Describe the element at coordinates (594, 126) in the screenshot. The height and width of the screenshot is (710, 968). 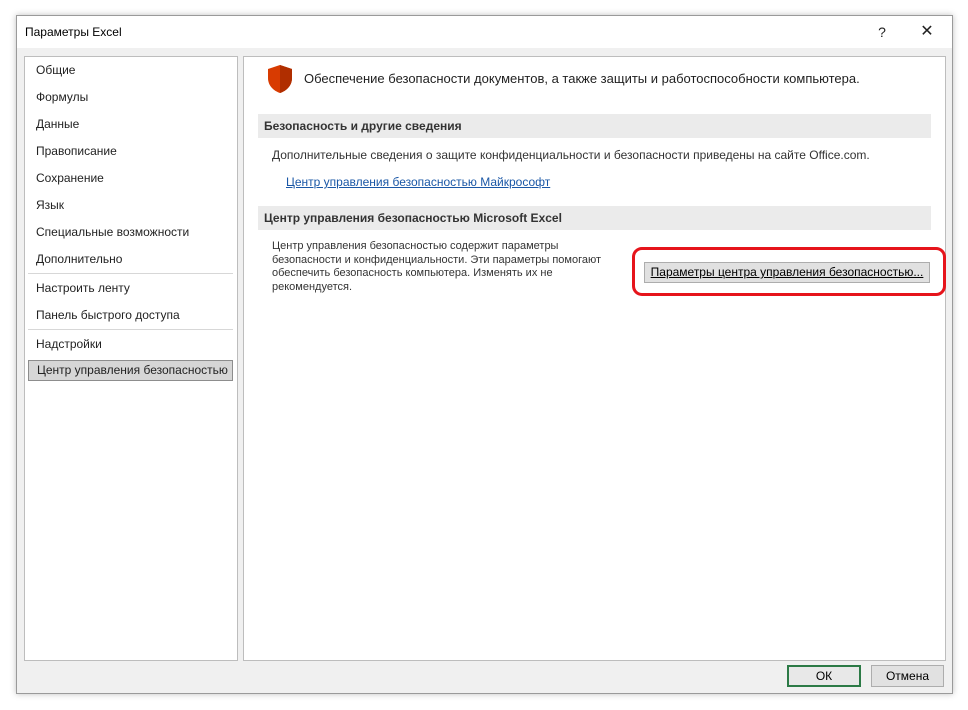
I see `section-security-info: Безопасность и другие сведения` at that location.